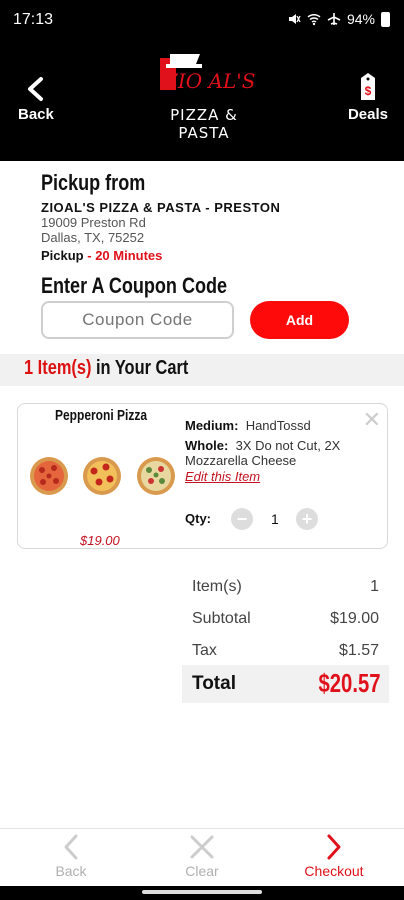  What do you see at coordinates (140, 368) in the screenshot?
I see `cart-suffix: in Your Cart` at bounding box center [140, 368].